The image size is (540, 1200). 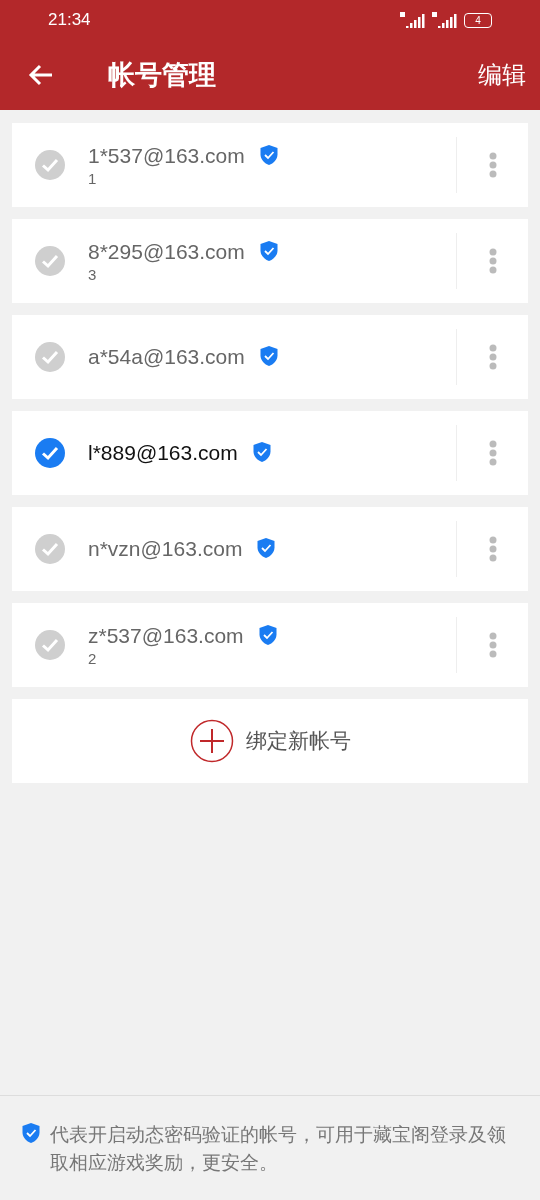 What do you see at coordinates (165, 549) in the screenshot?
I see `account-email: n*vzn@163.com` at bounding box center [165, 549].